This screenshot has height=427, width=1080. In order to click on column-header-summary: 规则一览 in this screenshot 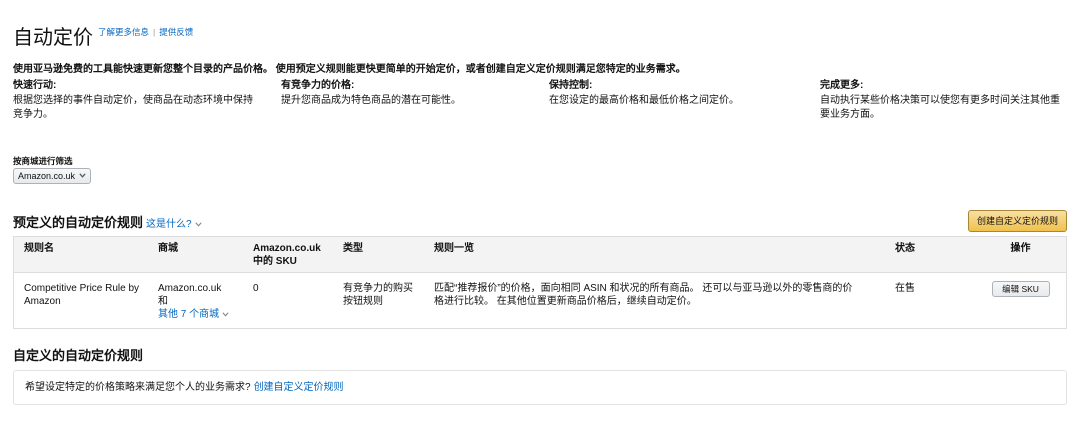, I will do `click(454, 248)`.